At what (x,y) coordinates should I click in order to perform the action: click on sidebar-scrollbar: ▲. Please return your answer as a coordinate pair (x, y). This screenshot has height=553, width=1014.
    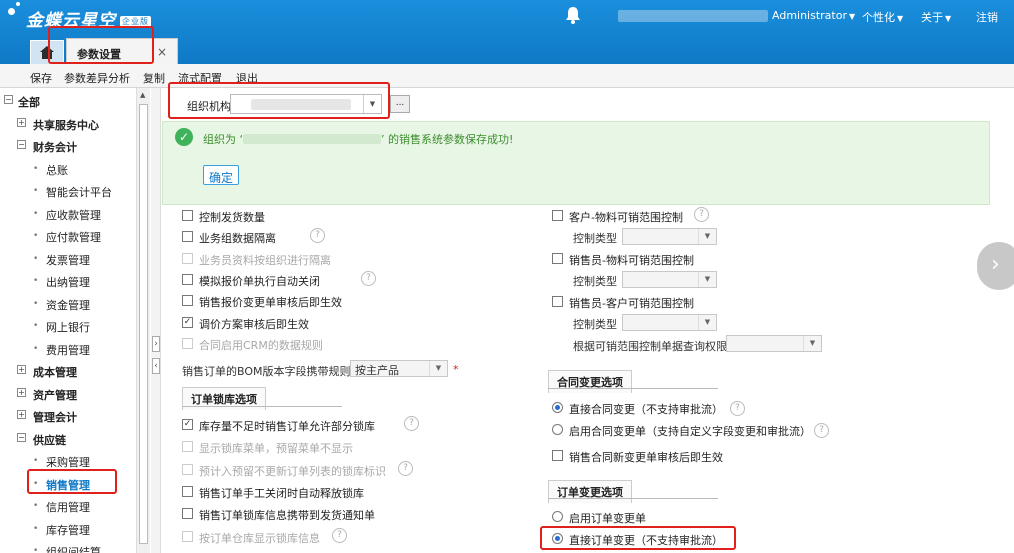
    Looking at the image, I should click on (143, 320).